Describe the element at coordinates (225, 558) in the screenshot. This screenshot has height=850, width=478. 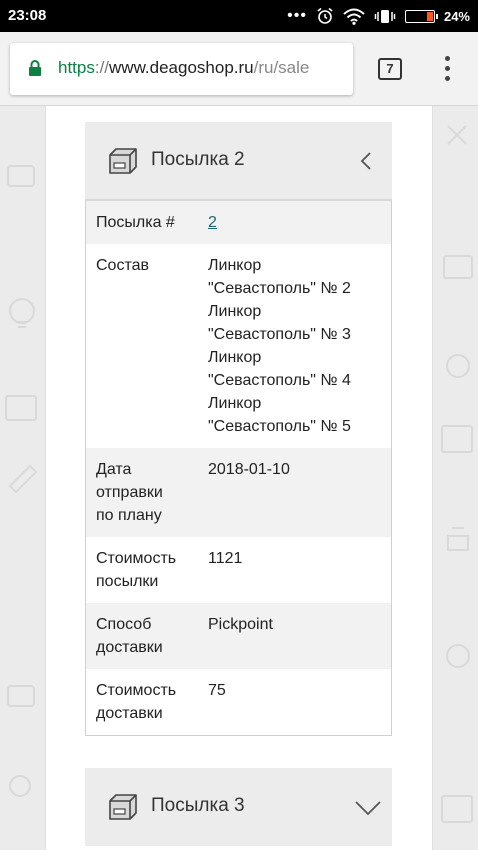
I see `row-value: 1121` at that location.